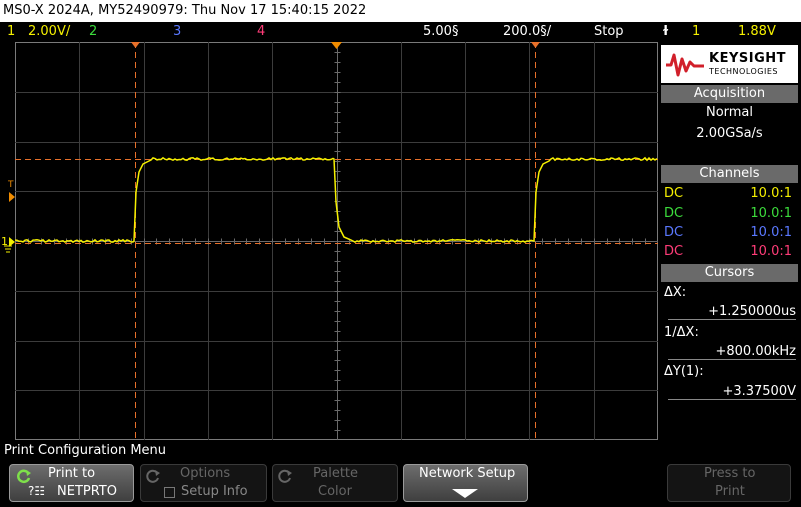 The image size is (801, 507). Describe the element at coordinates (685, 64) in the screenshot. I see `keysight-wave-icon` at that location.